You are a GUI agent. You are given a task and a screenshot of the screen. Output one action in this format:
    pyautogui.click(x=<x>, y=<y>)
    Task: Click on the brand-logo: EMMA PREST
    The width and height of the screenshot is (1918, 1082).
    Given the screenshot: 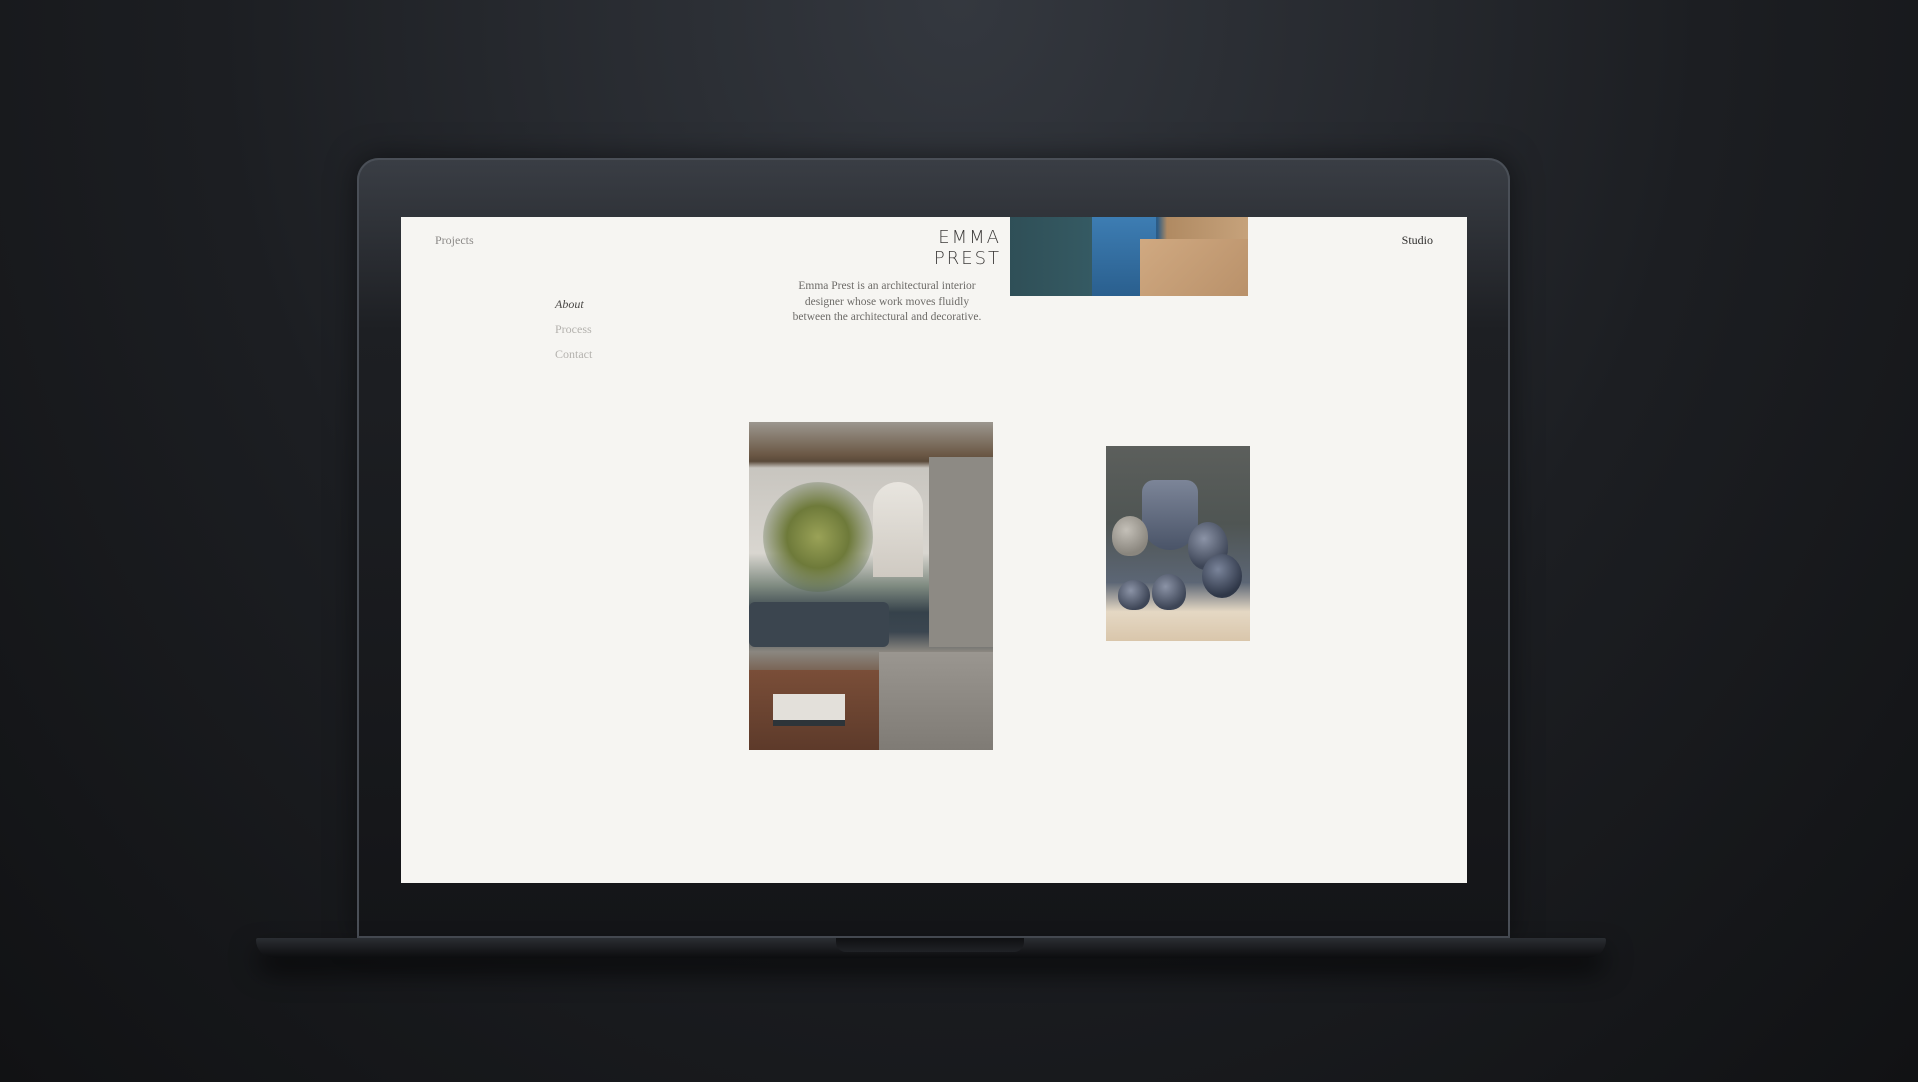 What is the action you would take?
    pyautogui.click(x=934, y=248)
    